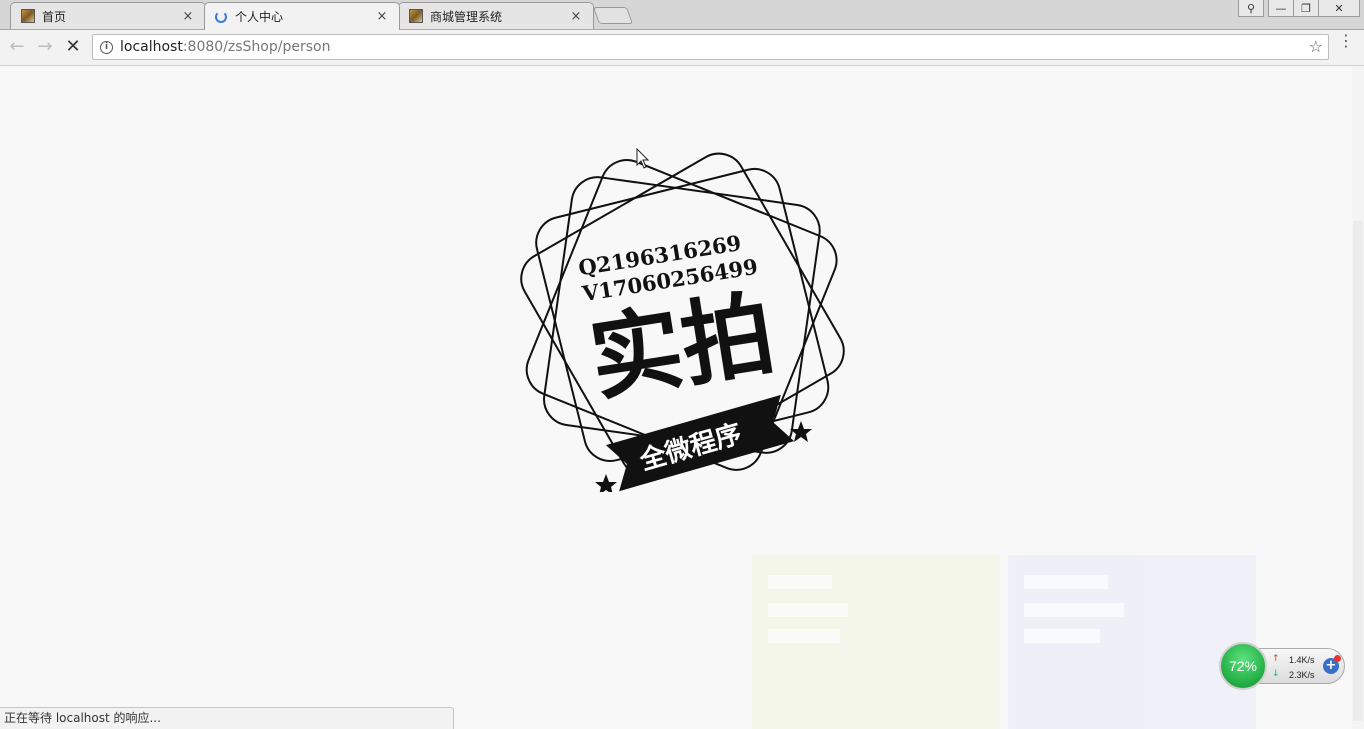  I want to click on minimize-button: —, so click(1281, 8).